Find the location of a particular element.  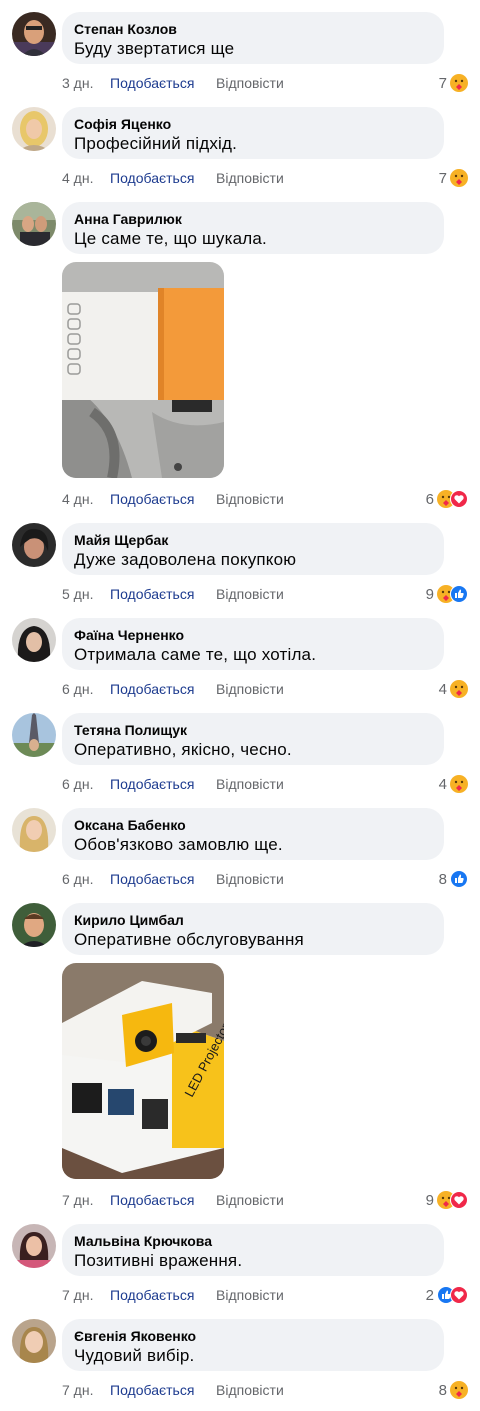

comment-author: Євгенія Яковенко is located at coordinates (253, 1336).